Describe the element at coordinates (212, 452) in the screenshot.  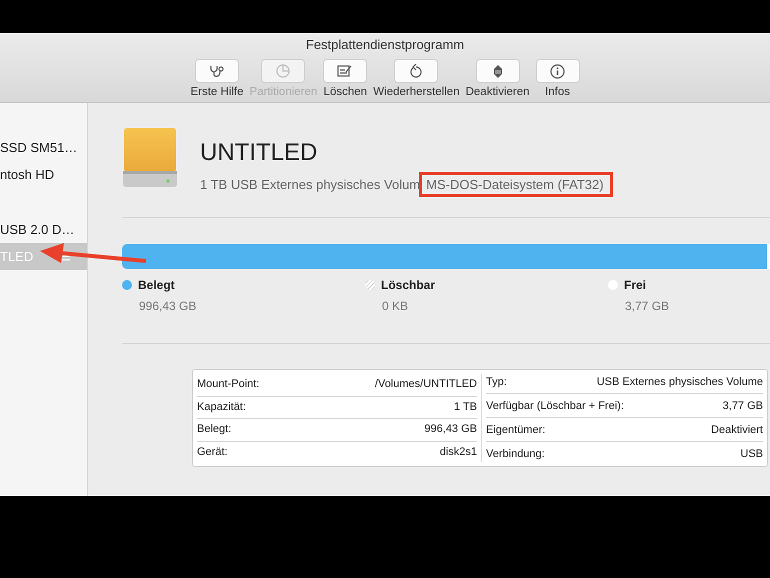
I see `info-label: Gerät:` at that location.